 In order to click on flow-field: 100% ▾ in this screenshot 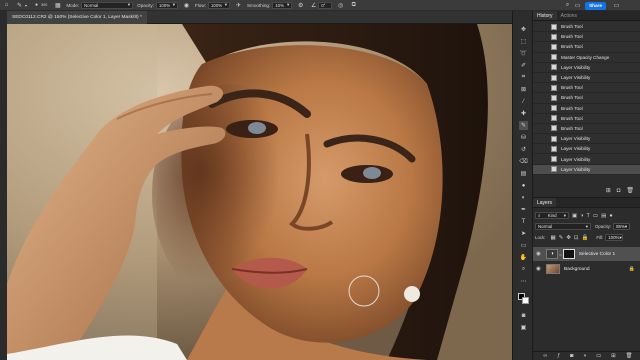, I will do `click(218, 5)`.